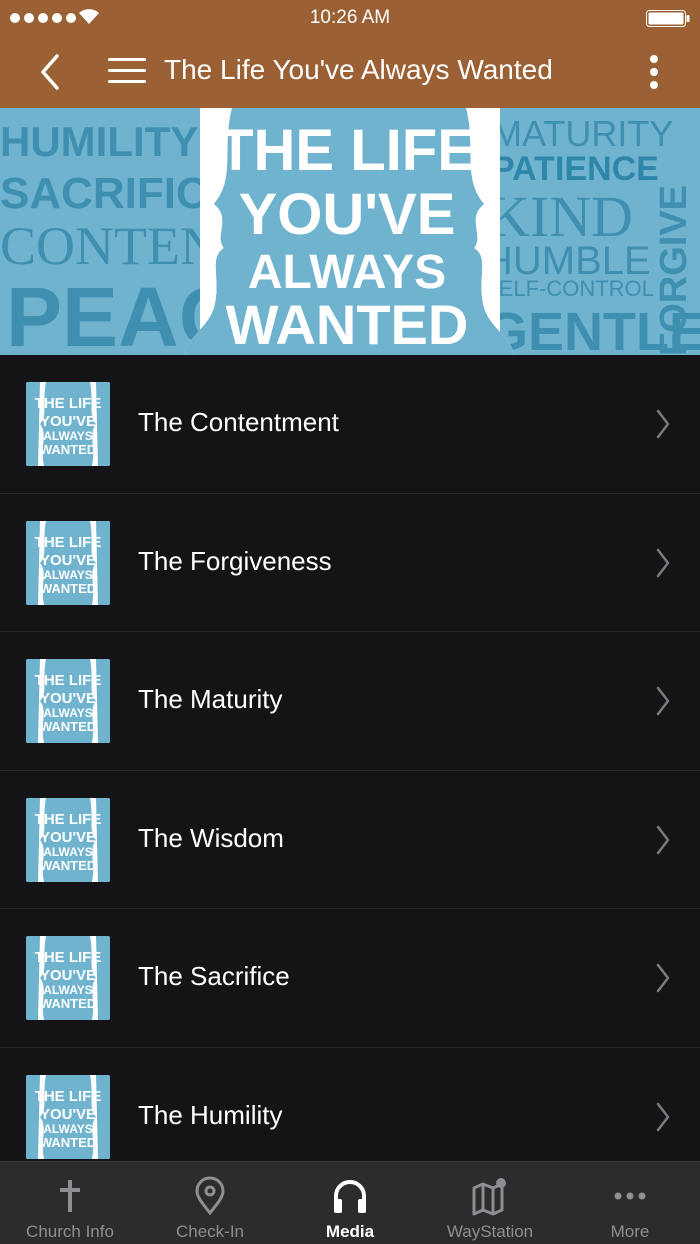  What do you see at coordinates (350, 1196) in the screenshot?
I see `headphones-icon` at bounding box center [350, 1196].